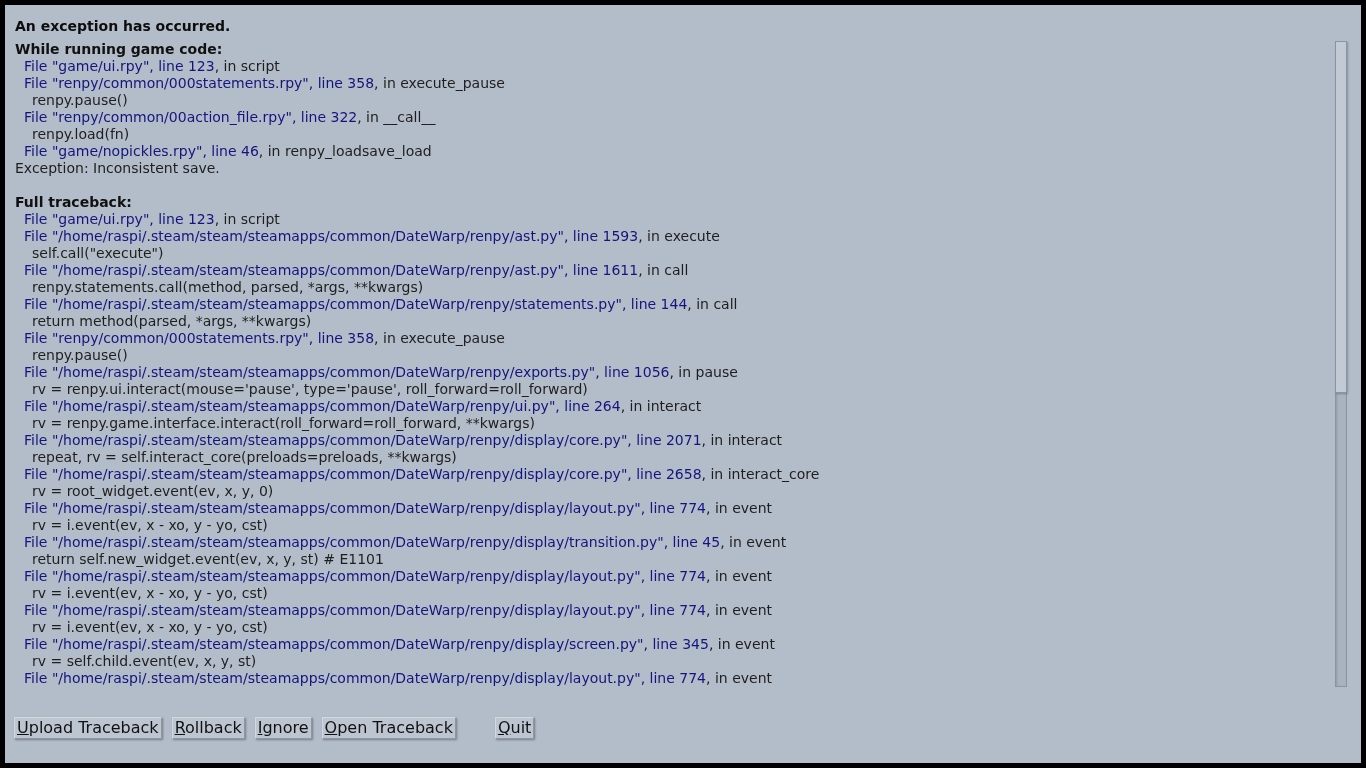 The width and height of the screenshot is (1366, 768). Describe the element at coordinates (81, 134) in the screenshot. I see `code-line: renpy.load(fn)` at that location.